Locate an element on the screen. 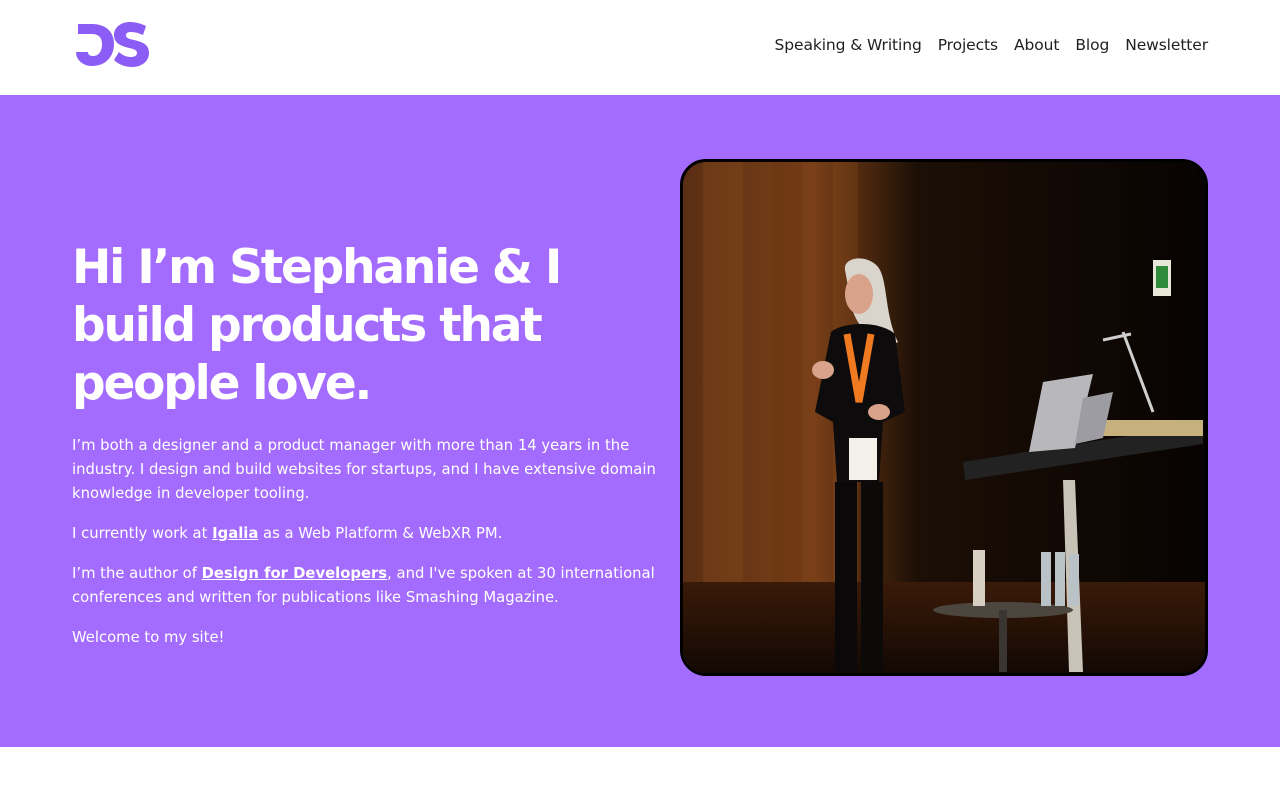  ds-logo-icon is located at coordinates (112, 44).